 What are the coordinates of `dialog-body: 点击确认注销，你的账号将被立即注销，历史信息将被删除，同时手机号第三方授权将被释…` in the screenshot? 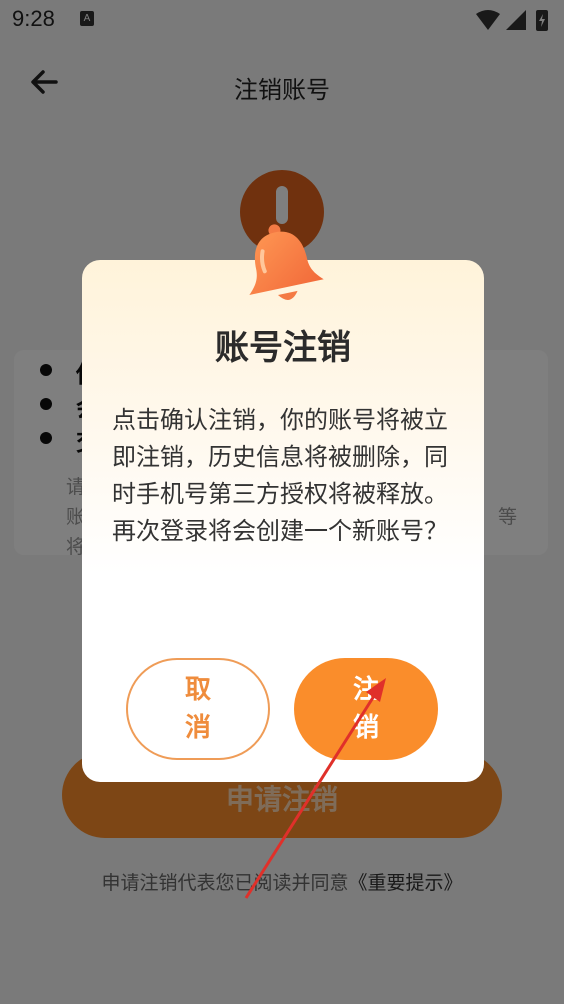 It's located at (287, 476).